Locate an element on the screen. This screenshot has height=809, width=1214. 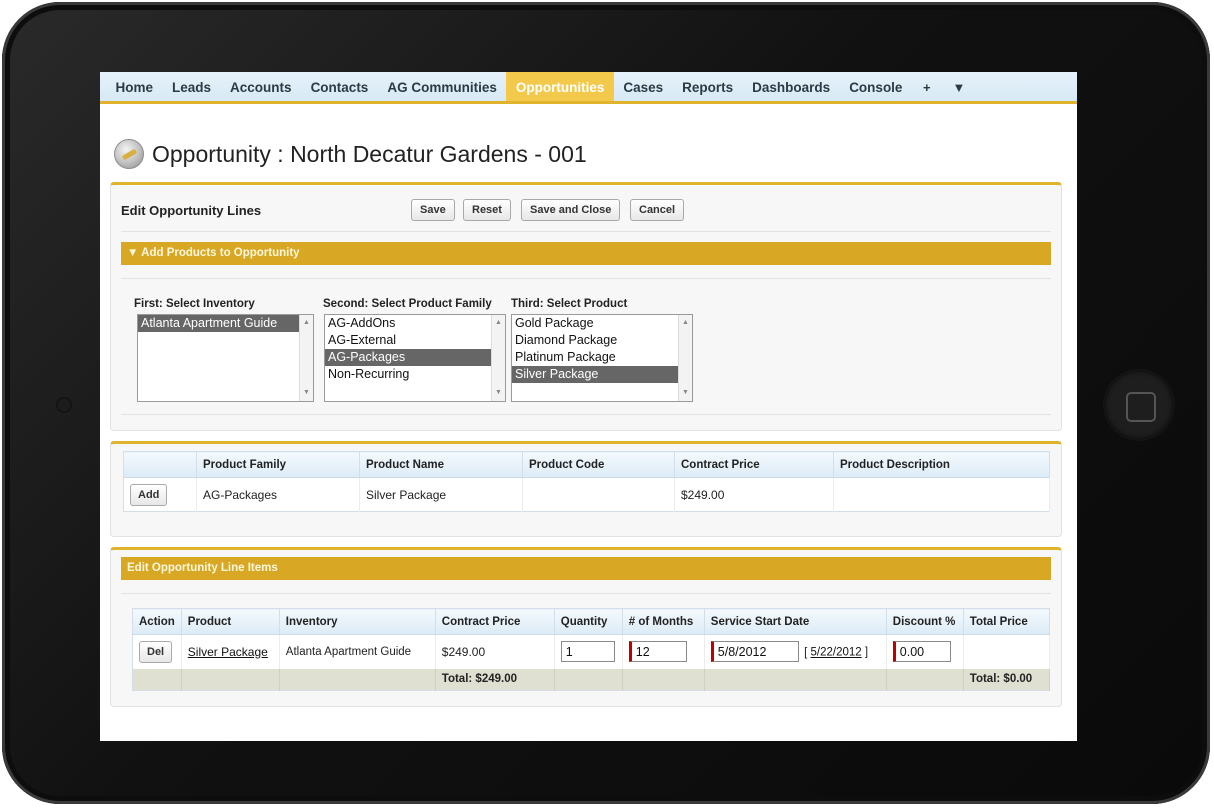
start-date-cell: [ 5/22/2012 ] is located at coordinates (795, 651).